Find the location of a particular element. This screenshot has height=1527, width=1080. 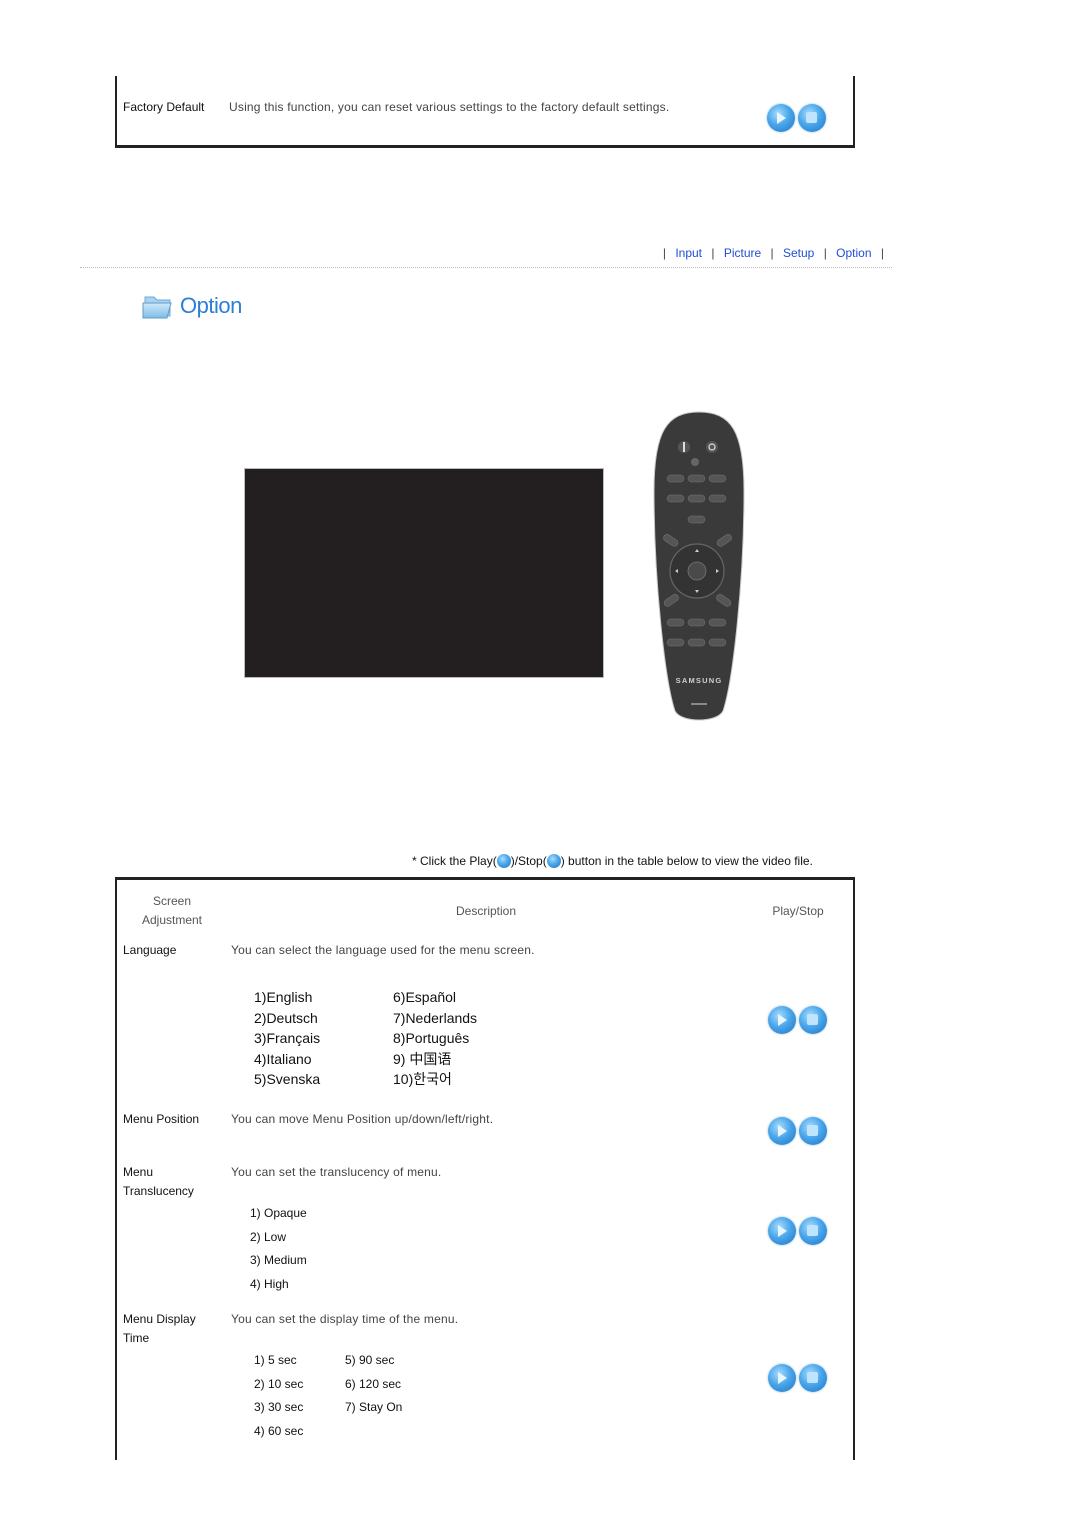

section-header: Option is located at coordinates (192, 306).